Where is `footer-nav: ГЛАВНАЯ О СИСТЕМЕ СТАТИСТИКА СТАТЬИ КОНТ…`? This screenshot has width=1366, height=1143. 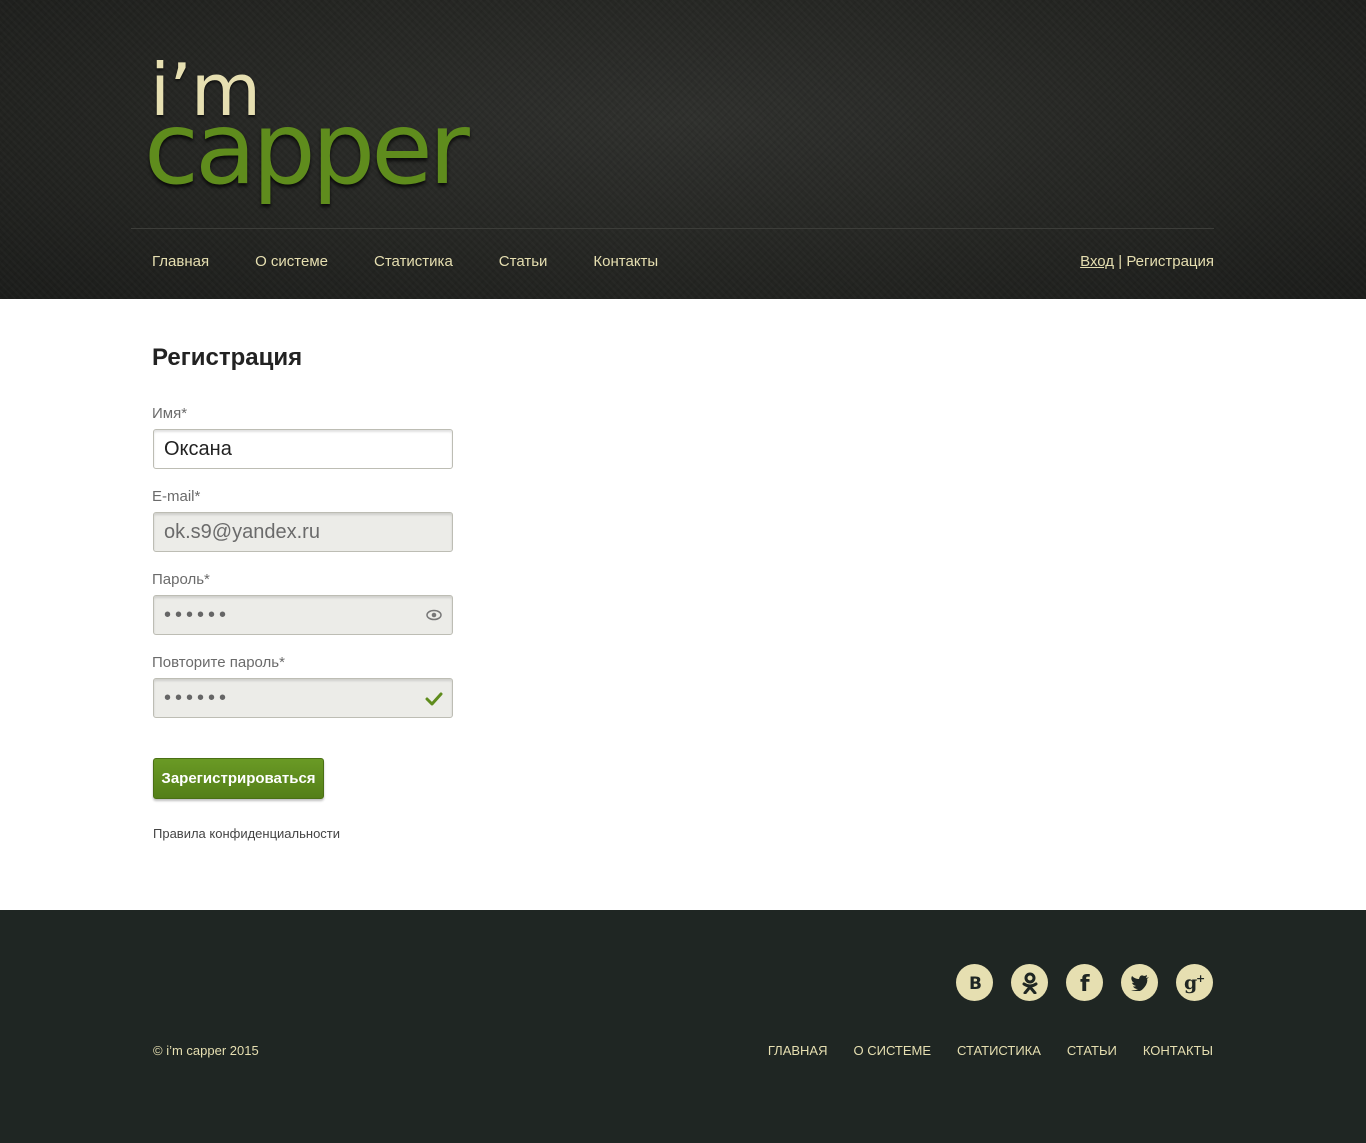 footer-nav: ГЛАВНАЯ О СИСТЕМЕ СТАТИСТИКА СТАТЬИ КОНТ… is located at coordinates (977, 1050).